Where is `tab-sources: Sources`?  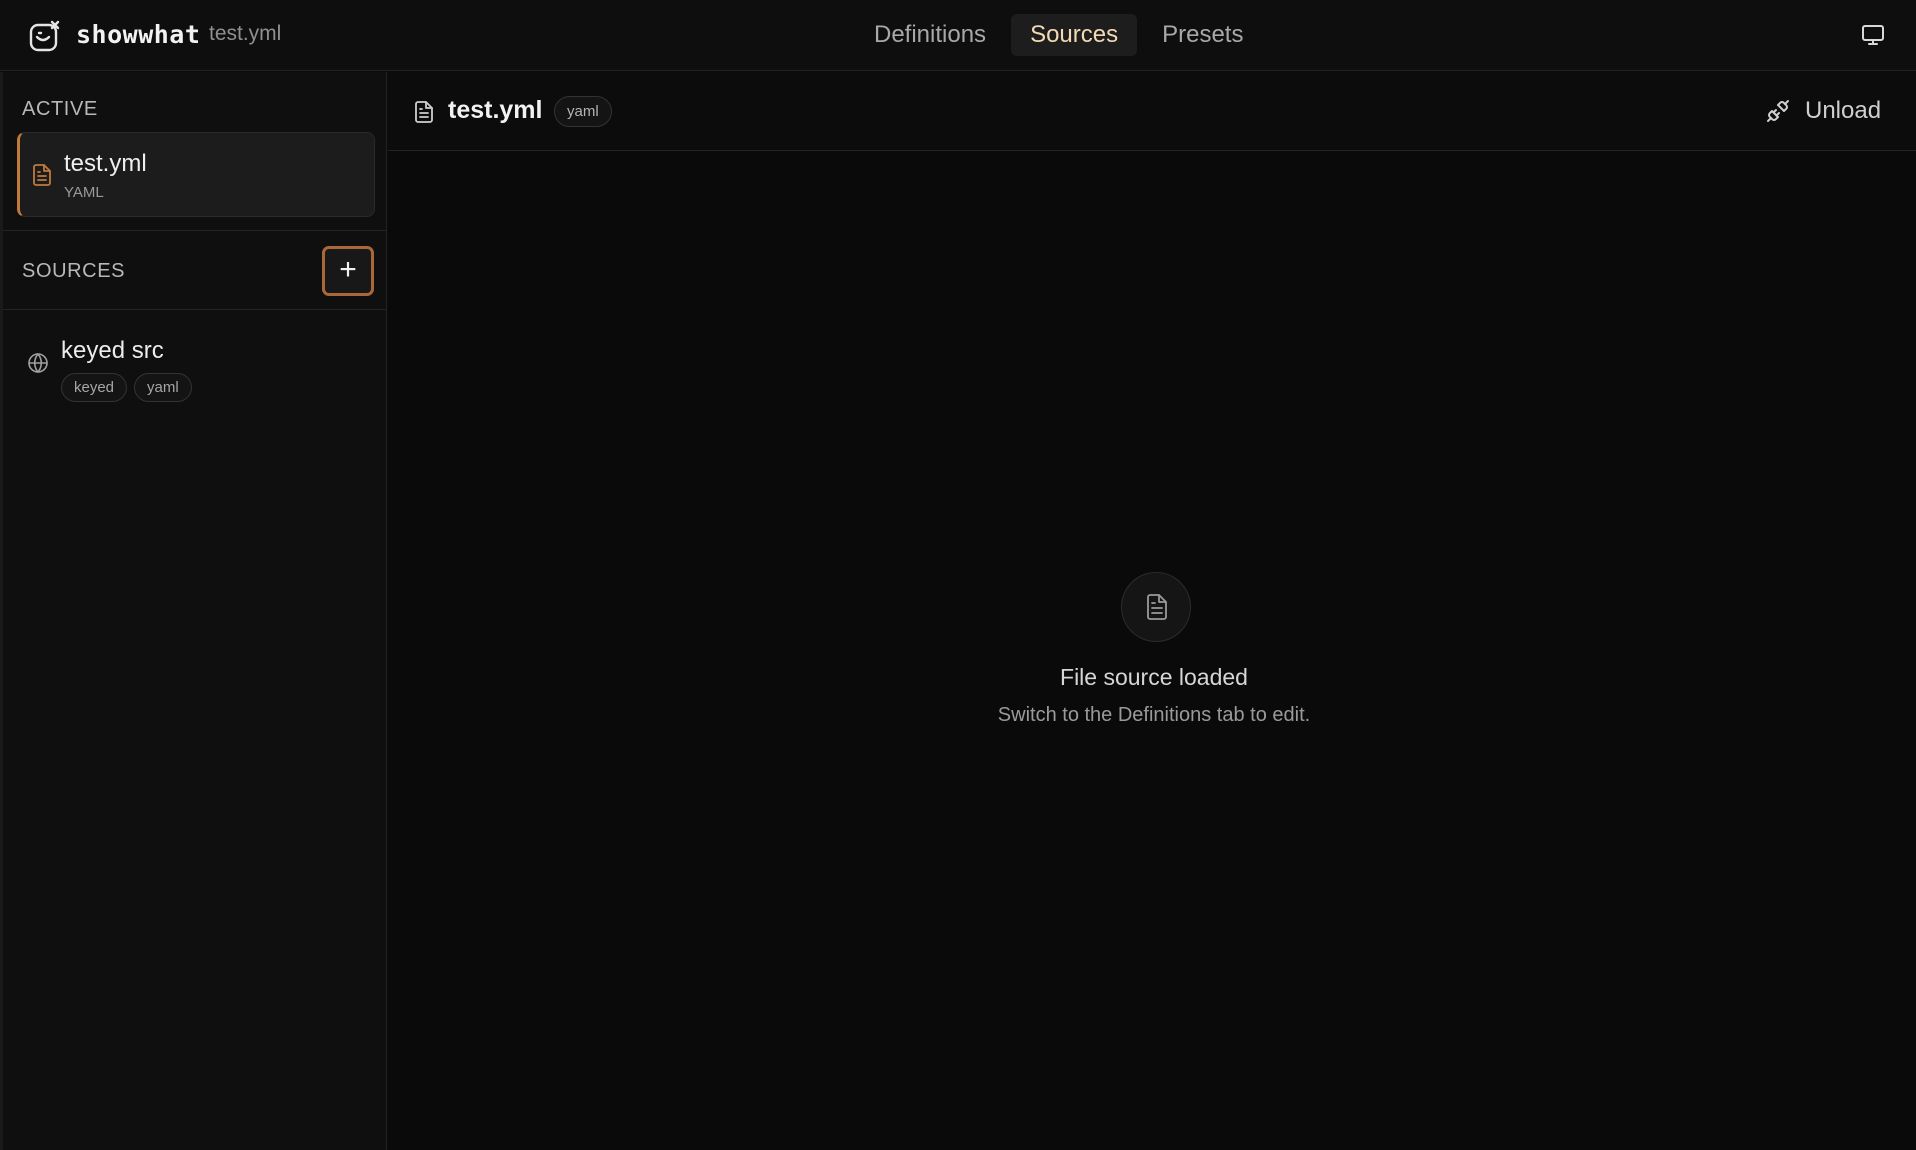
tab-sources: Sources is located at coordinates (1074, 35).